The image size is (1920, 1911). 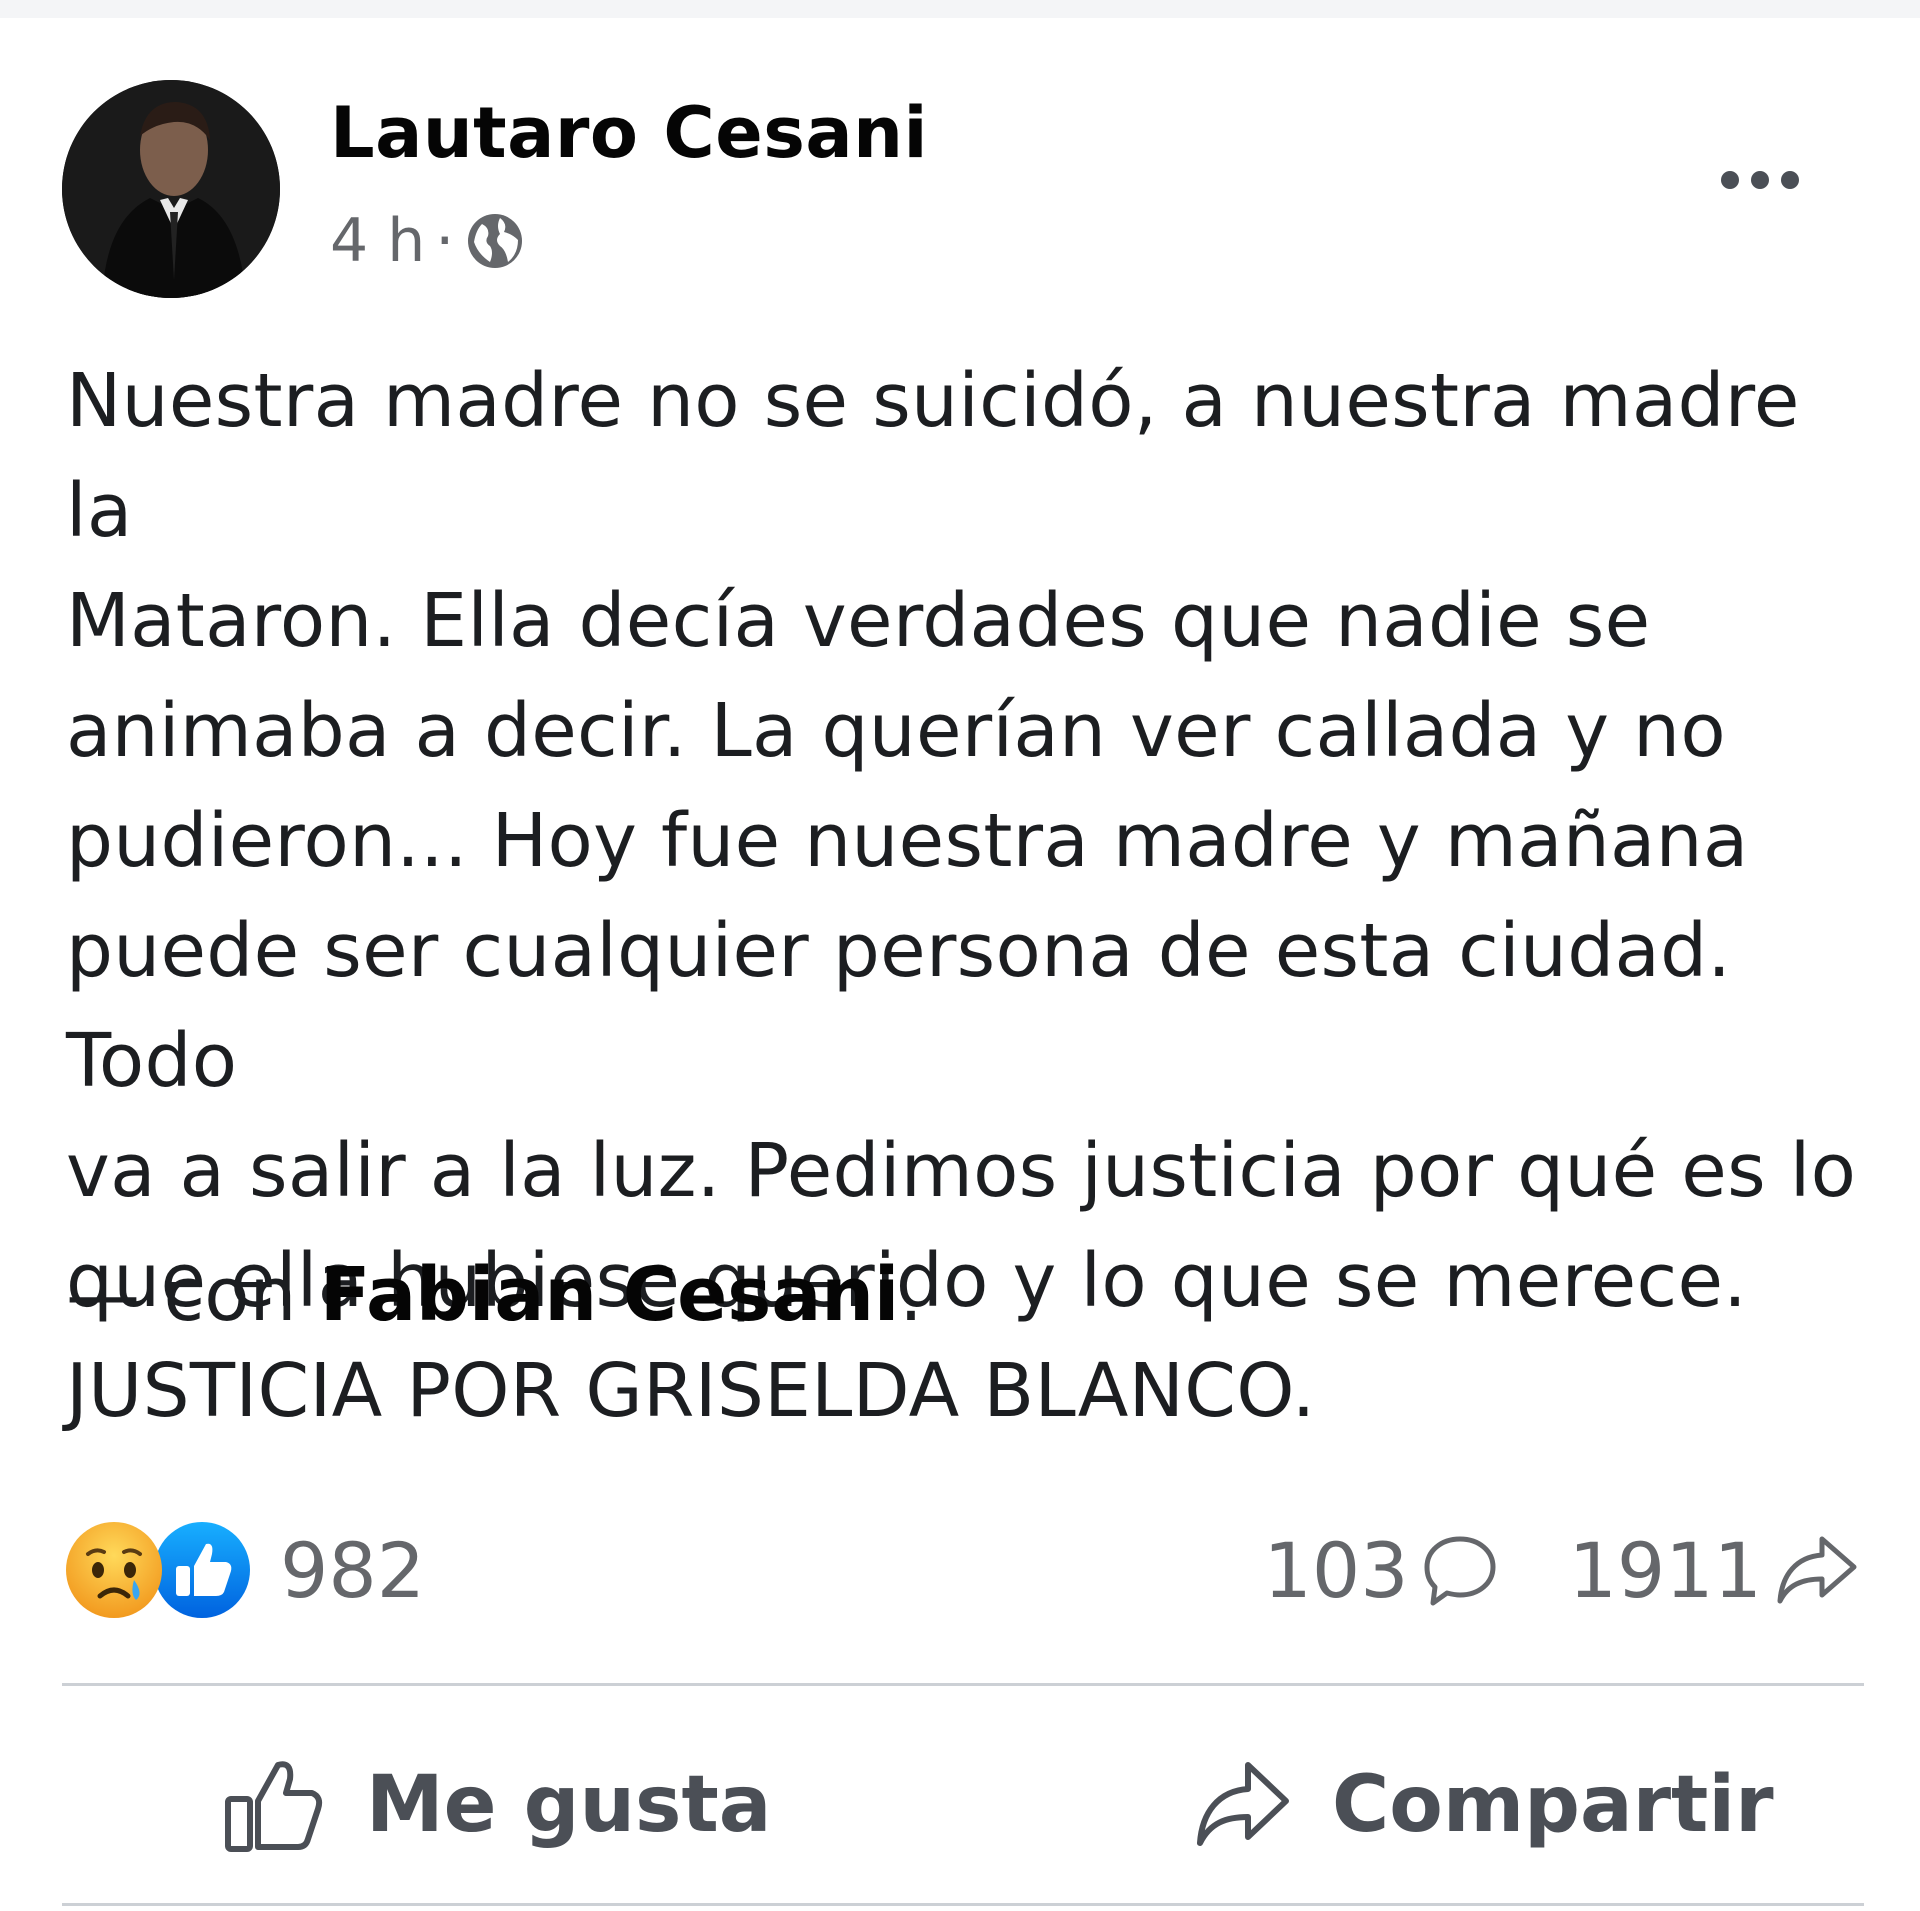 What do you see at coordinates (377, 241) in the screenshot?
I see `post-time: 4 h` at bounding box center [377, 241].